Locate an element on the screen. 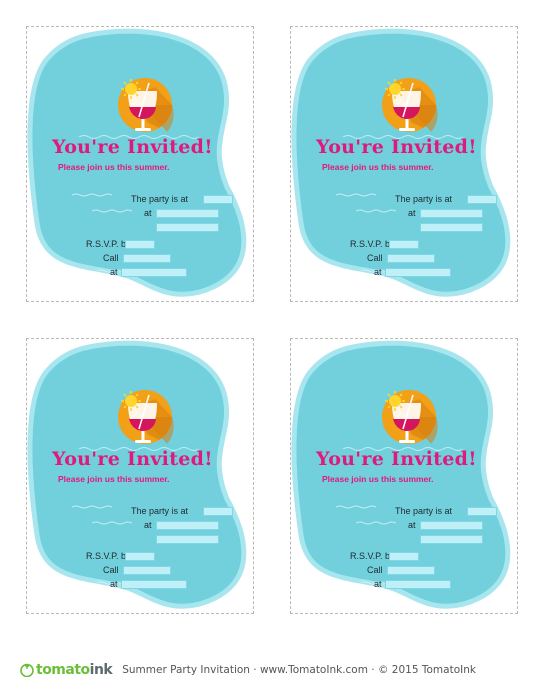 This screenshot has width=544, height=700. logo-ink-text: ink is located at coordinates (101, 670).